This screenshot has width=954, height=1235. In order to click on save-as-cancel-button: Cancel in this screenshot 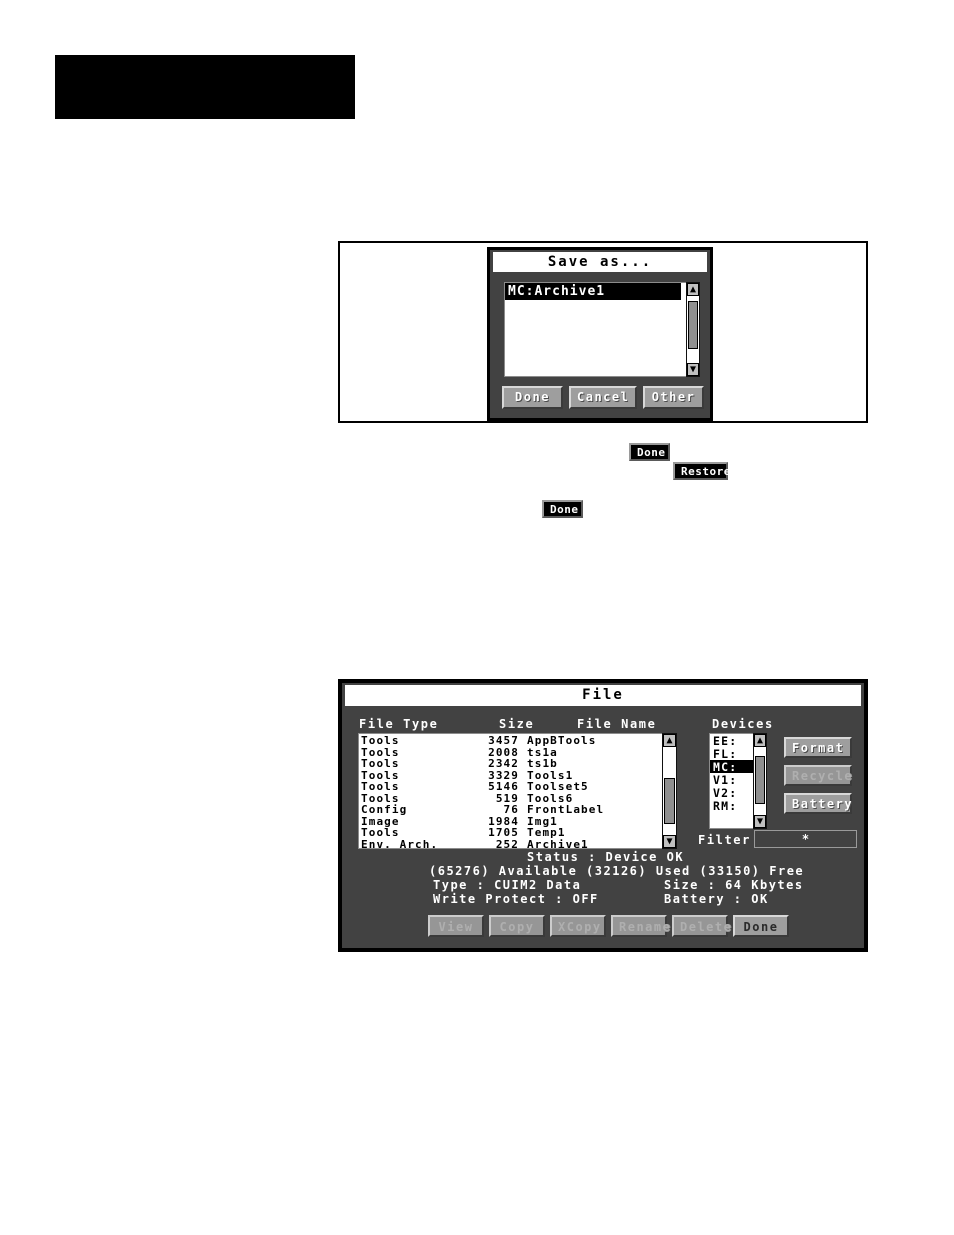, I will do `click(603, 397)`.